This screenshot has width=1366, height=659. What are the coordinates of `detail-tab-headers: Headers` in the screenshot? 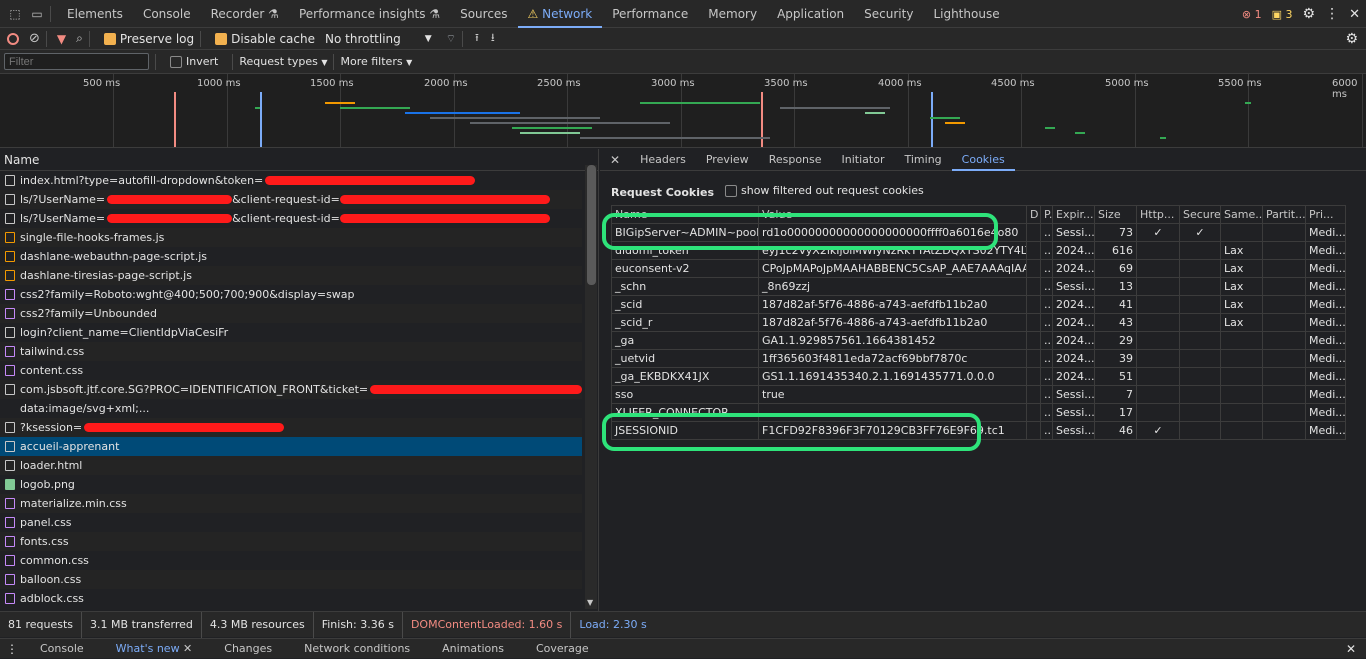 It's located at (663, 160).